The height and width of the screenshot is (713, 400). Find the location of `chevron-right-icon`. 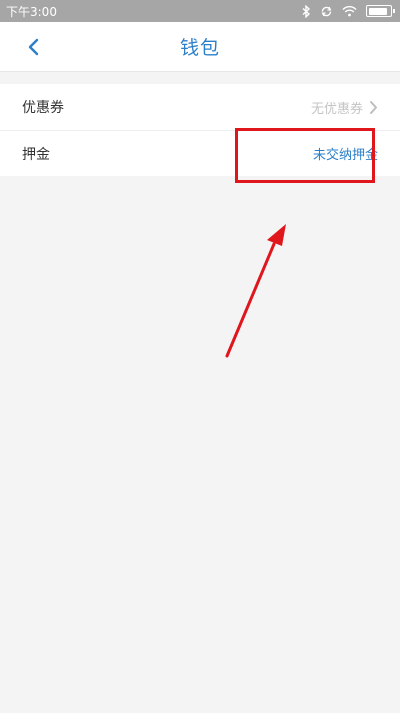

chevron-right-icon is located at coordinates (373, 107).